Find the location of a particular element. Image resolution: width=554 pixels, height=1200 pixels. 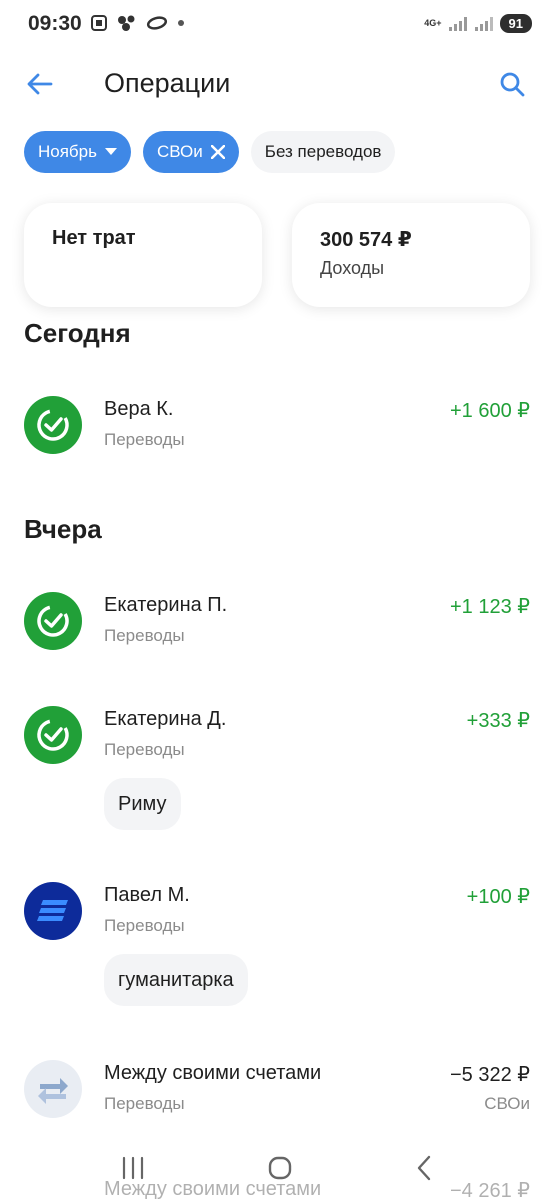

transaction-row: Павел М. Переводы +100 ₽ гуманитарка is located at coordinates (277, 945).